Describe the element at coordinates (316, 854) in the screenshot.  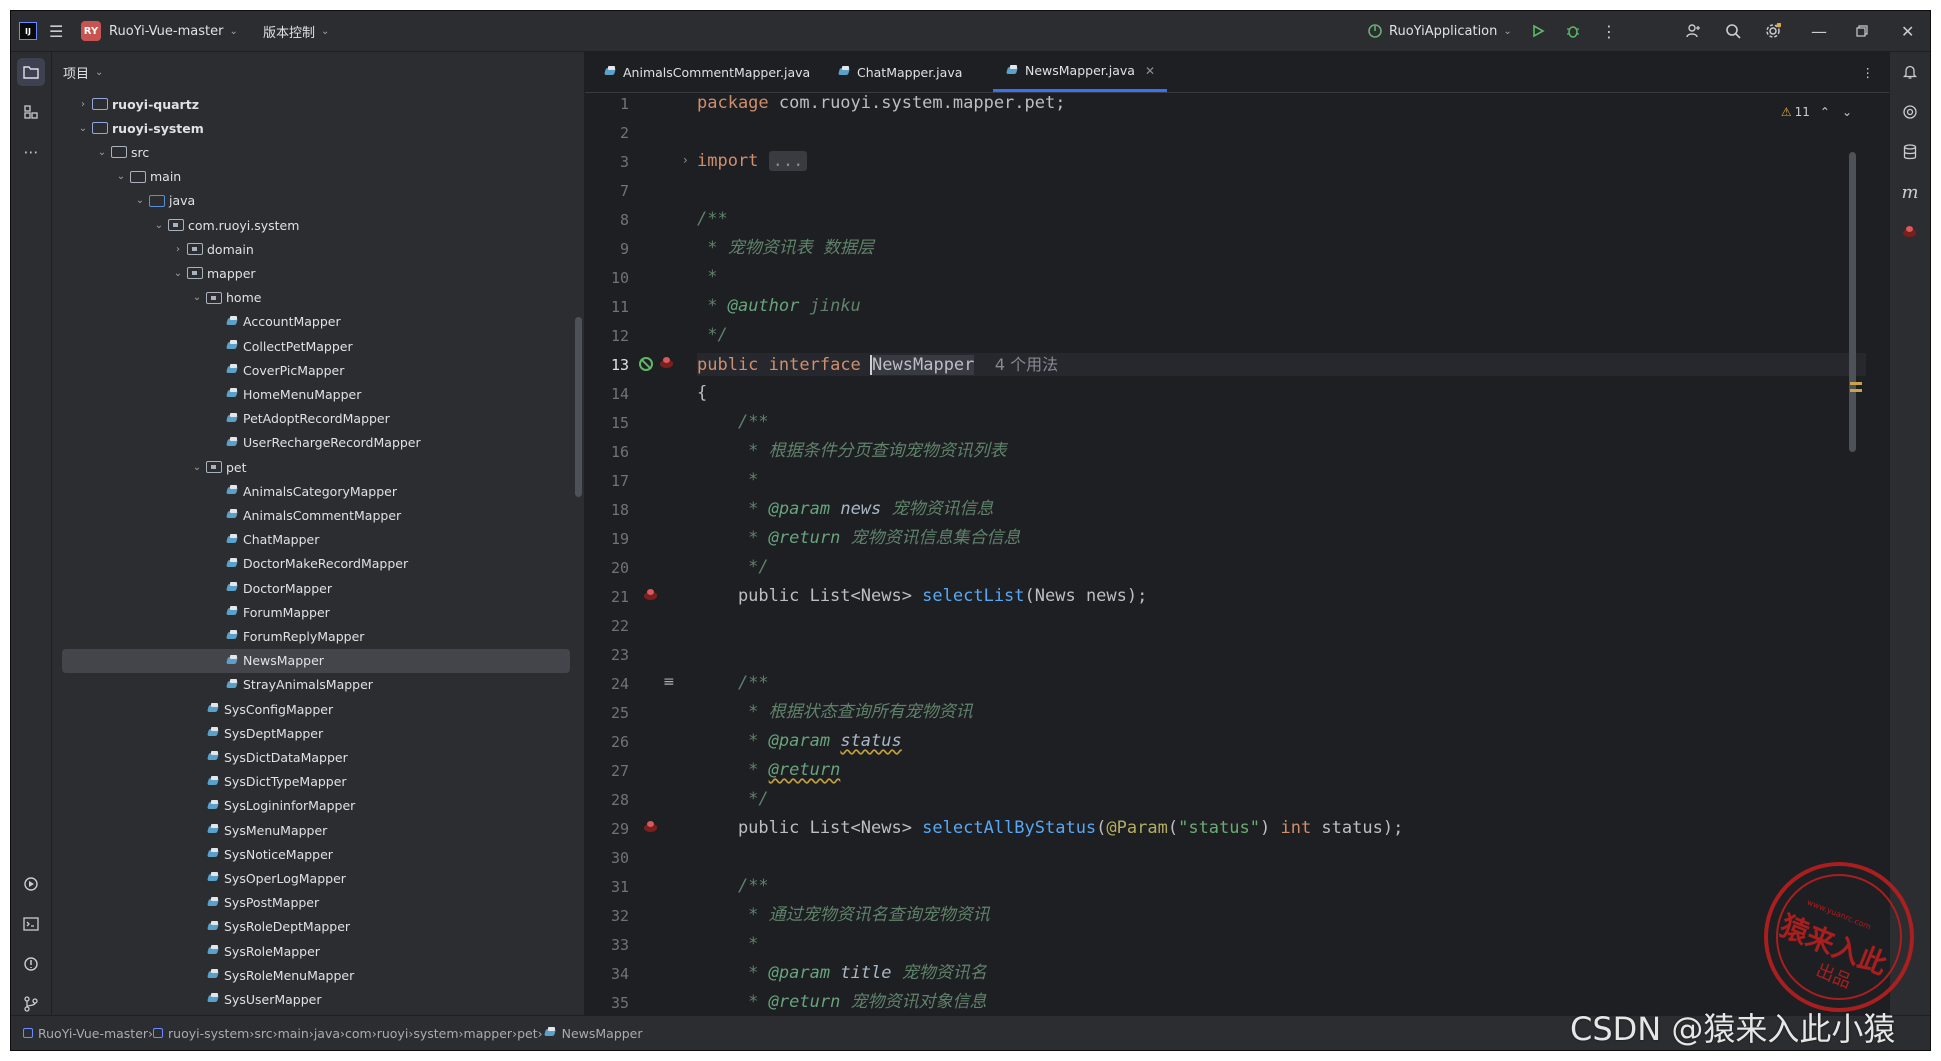
I see `tree-item: SysNoticeMapper` at that location.